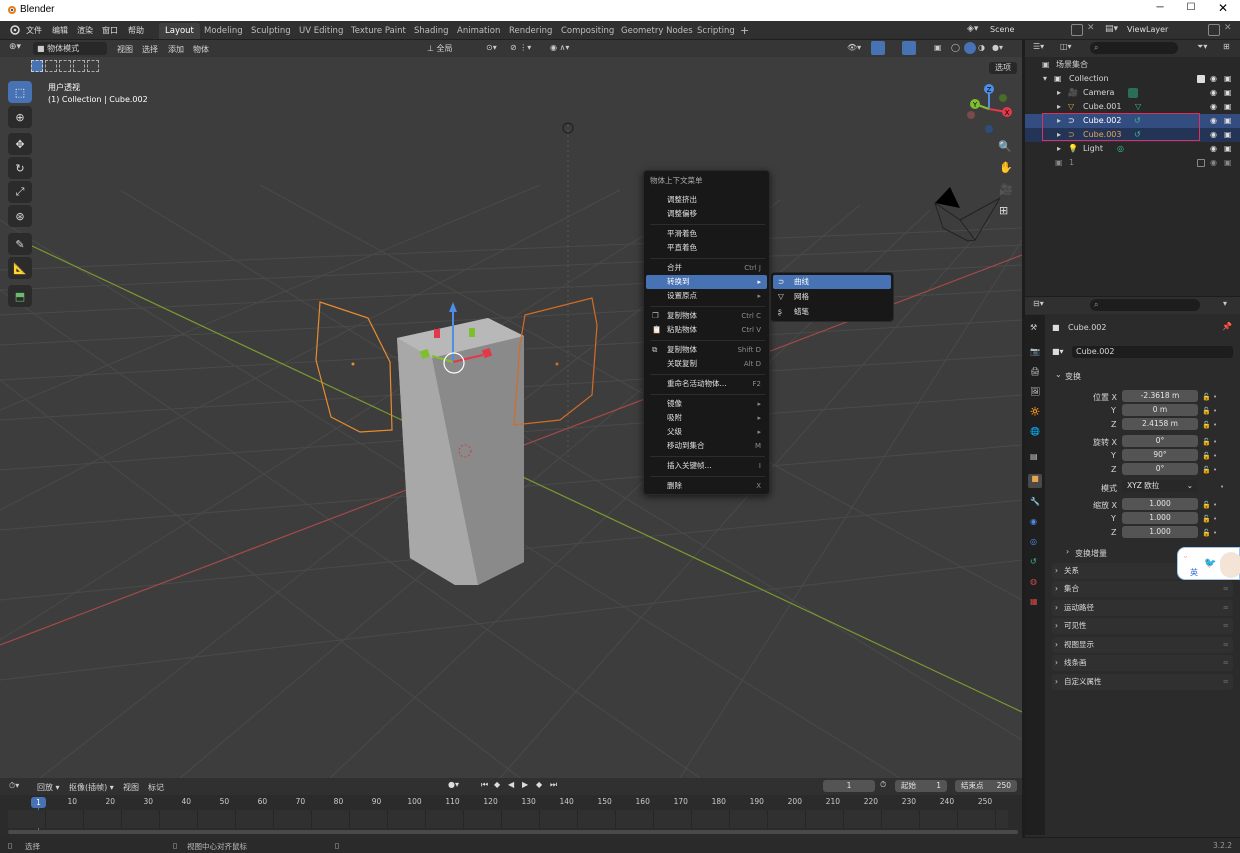  Describe the element at coordinates (832, 297) in the screenshot. I see `submenu-item-mesh: ▽ 网格` at that location.